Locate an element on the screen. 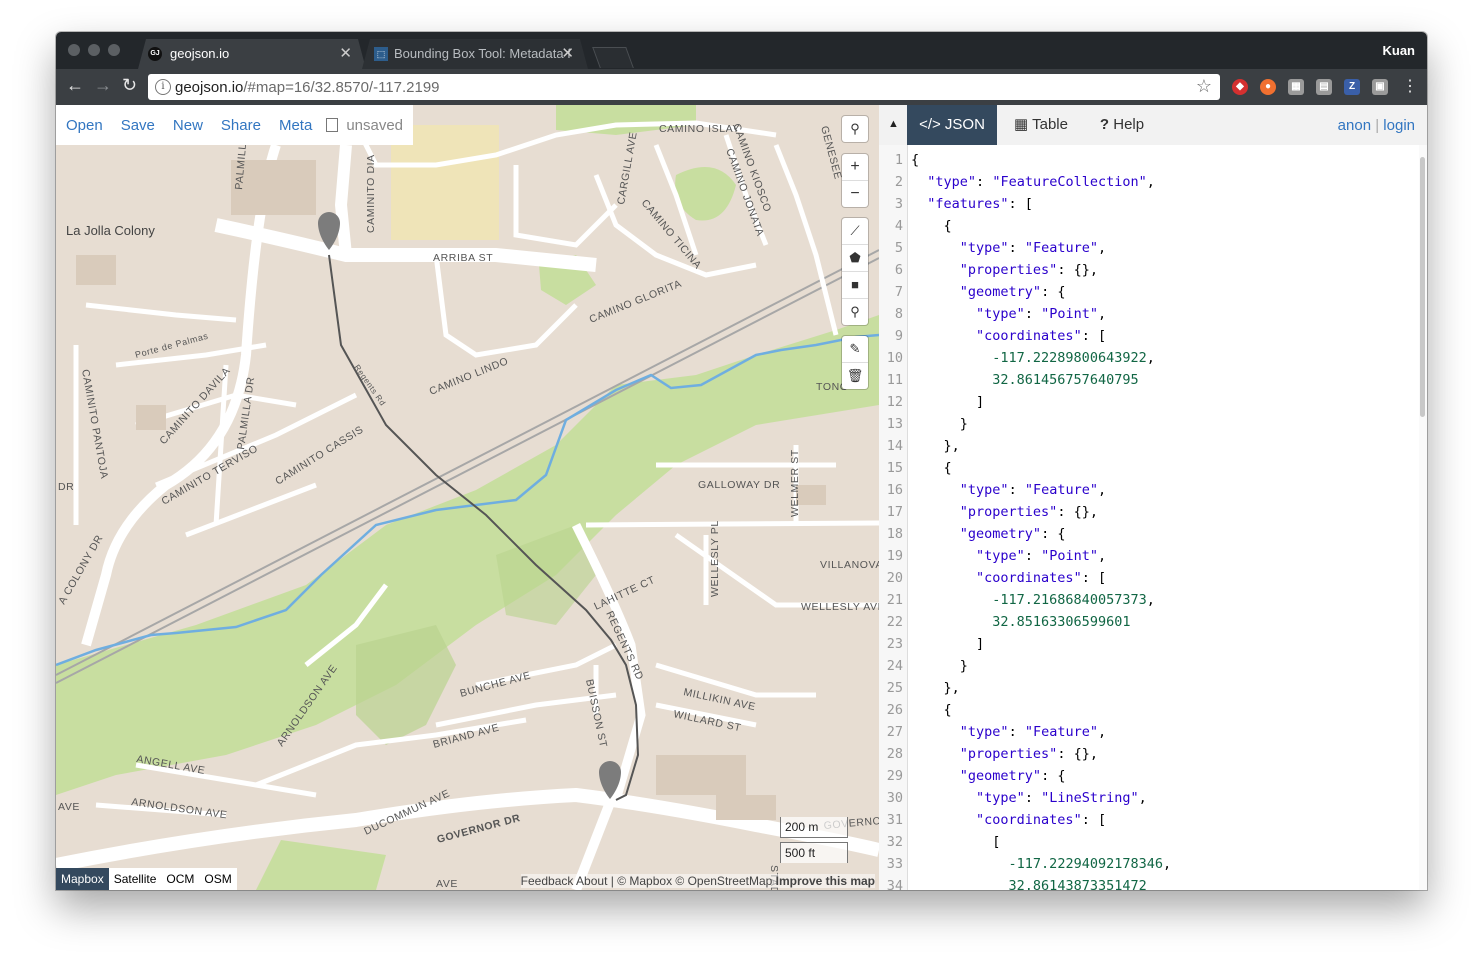 This screenshot has width=1483, height=970. street-label: GENESEE is located at coordinates (831, 153).